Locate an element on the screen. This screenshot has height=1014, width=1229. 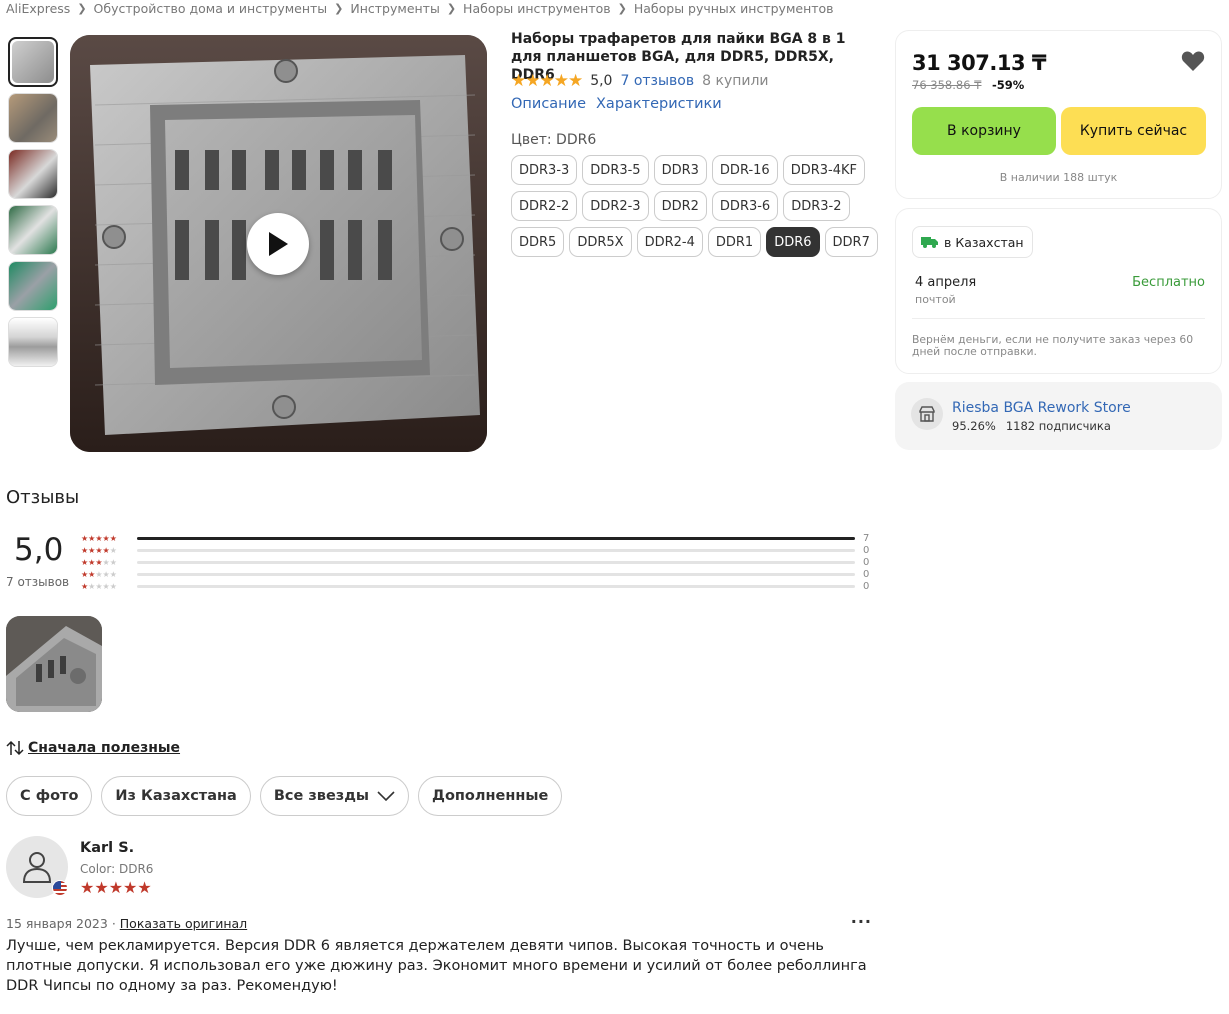
filter-updated: Дополненные is located at coordinates (490, 796).